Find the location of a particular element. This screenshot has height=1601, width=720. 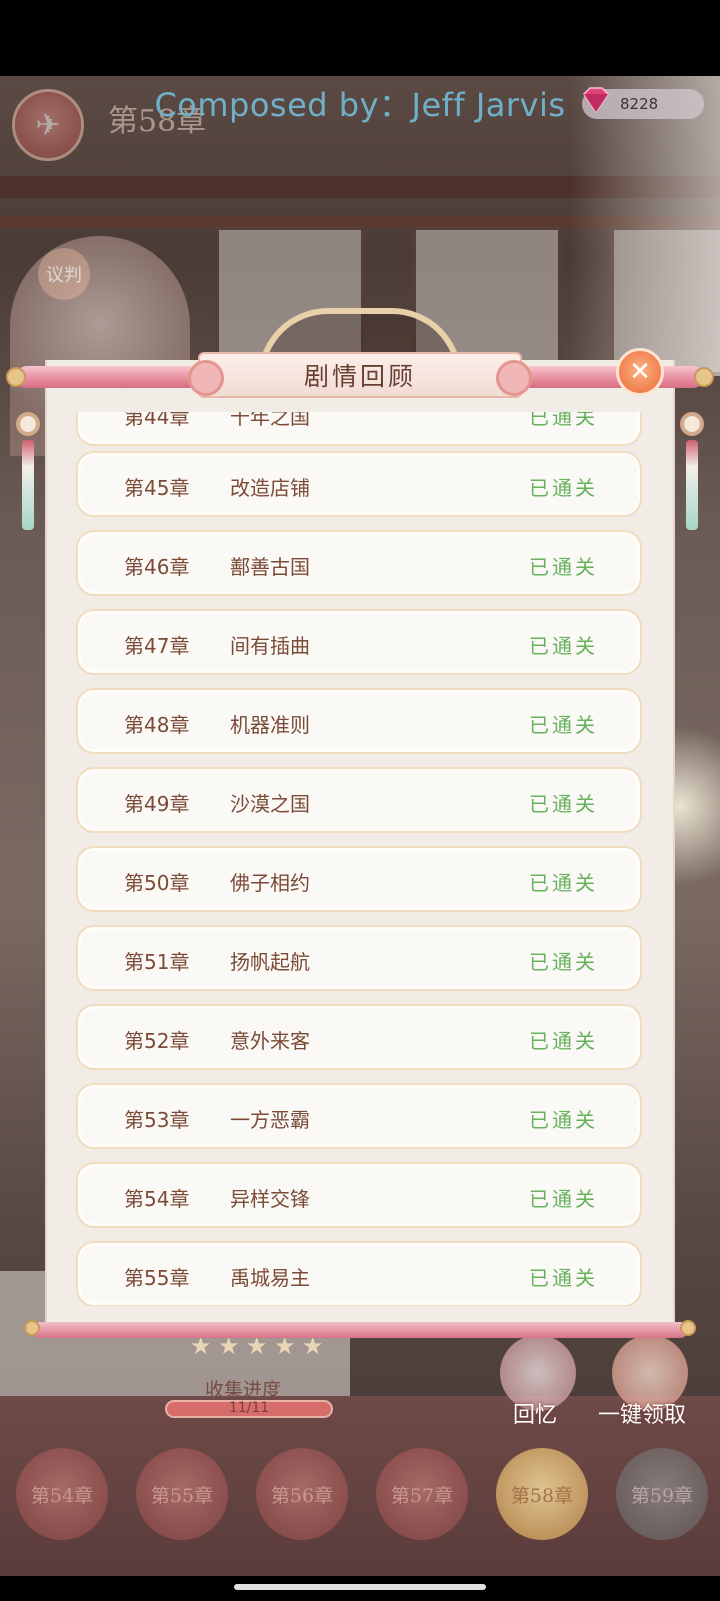

chapter-node-current: 第58章 is located at coordinates (542, 1494).